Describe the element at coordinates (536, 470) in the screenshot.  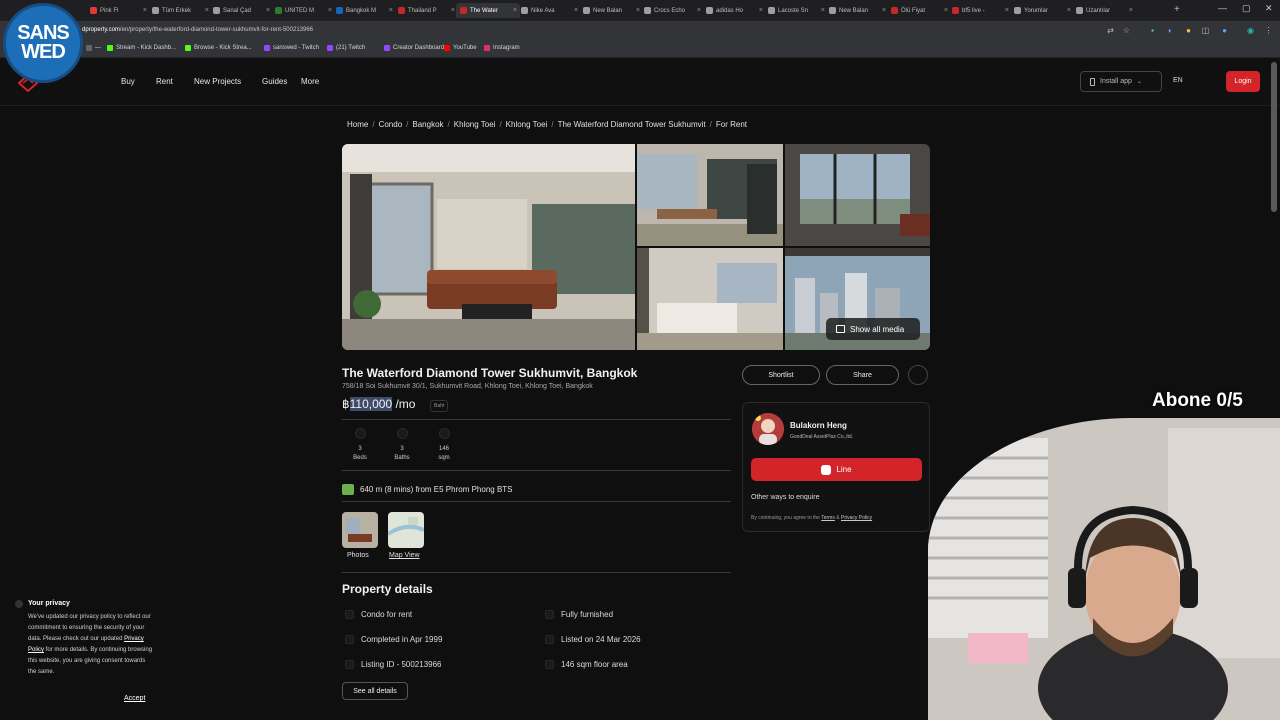
I see `divider` at that location.